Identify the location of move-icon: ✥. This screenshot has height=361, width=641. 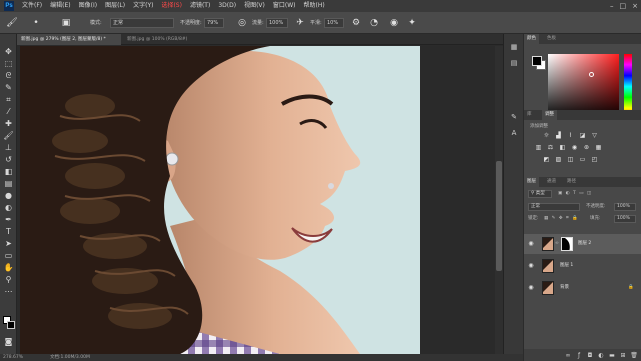
(8, 51).